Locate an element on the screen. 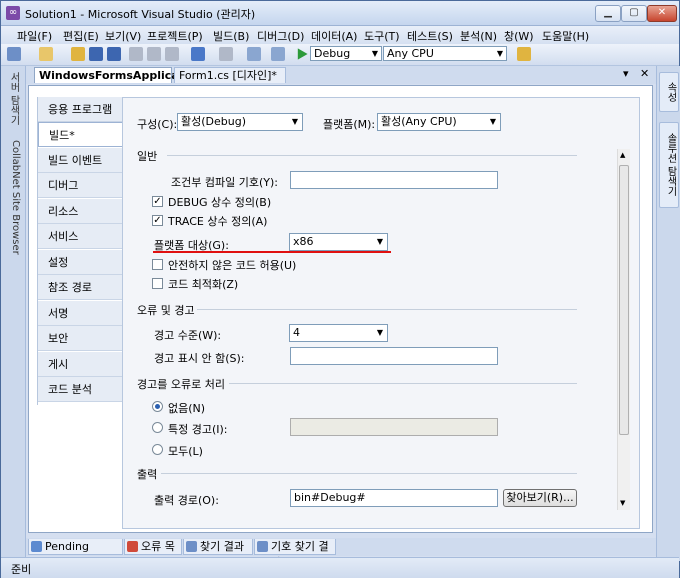 The width and height of the screenshot is (680, 578). conditional-symbols-label: 조건부 컴파일 기호(Y): is located at coordinates (224, 182).